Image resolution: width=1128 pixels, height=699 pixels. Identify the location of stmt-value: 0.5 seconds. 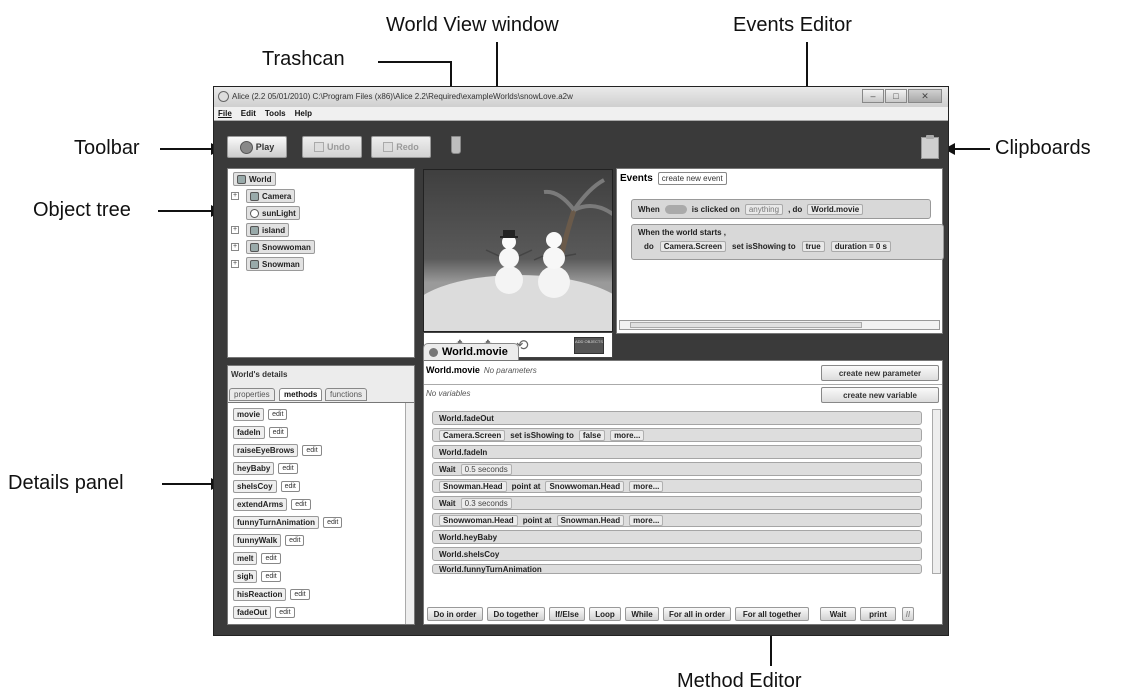
(486, 469).